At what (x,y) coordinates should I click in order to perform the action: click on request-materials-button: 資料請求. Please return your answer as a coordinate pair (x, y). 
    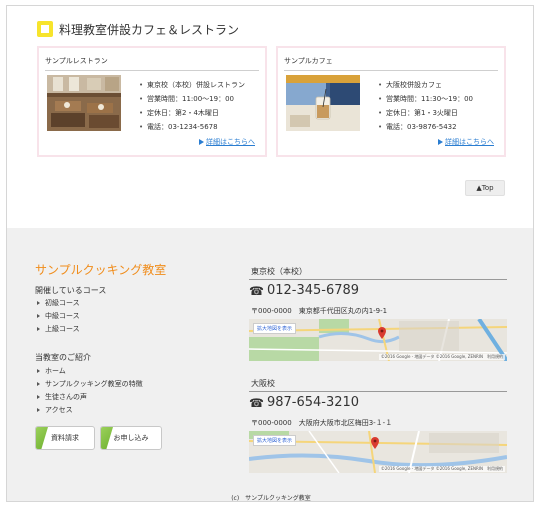
    Looking at the image, I should click on (65, 438).